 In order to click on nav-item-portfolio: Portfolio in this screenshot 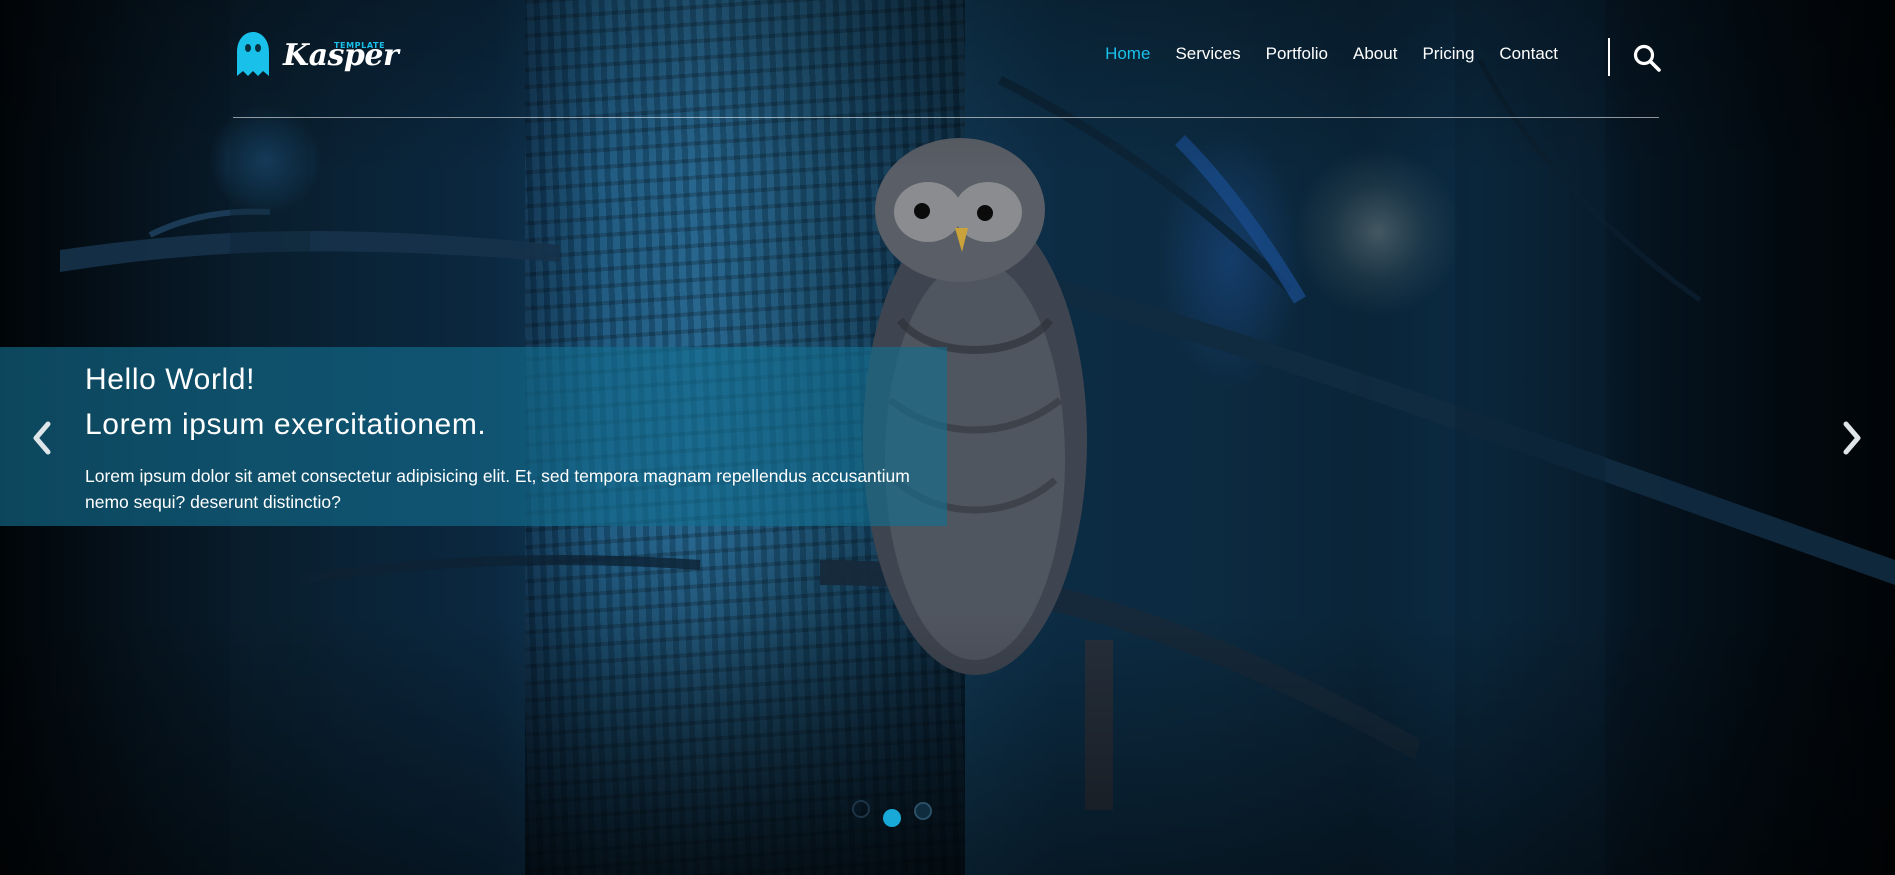, I will do `click(1297, 54)`.